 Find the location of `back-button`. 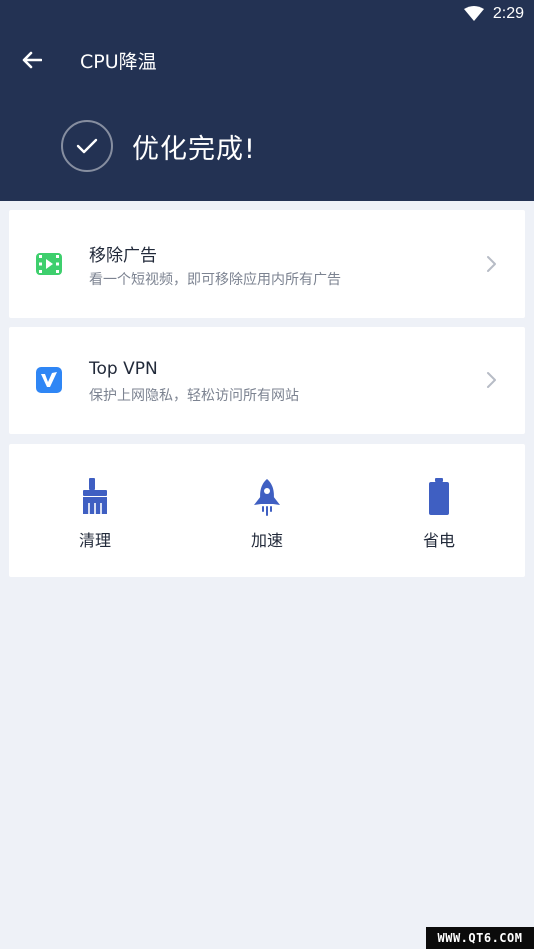

back-button is located at coordinates (32, 60).